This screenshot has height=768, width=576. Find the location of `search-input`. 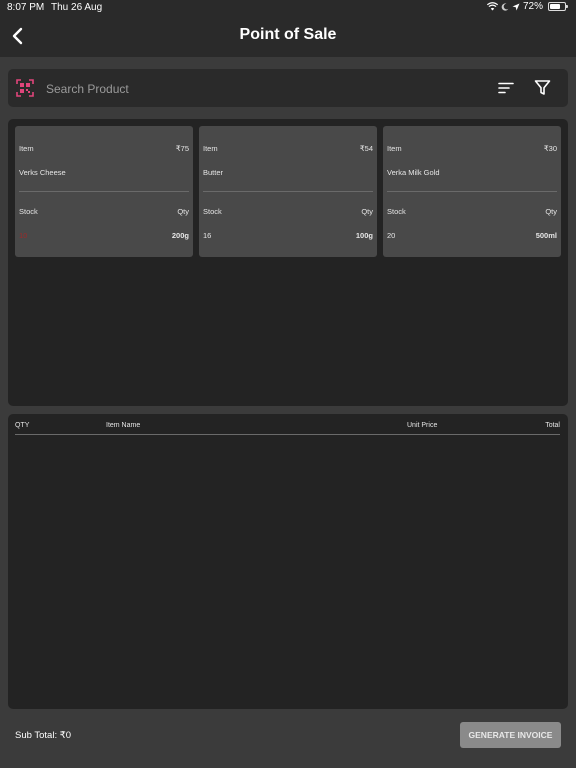

search-input is located at coordinates (256, 89).